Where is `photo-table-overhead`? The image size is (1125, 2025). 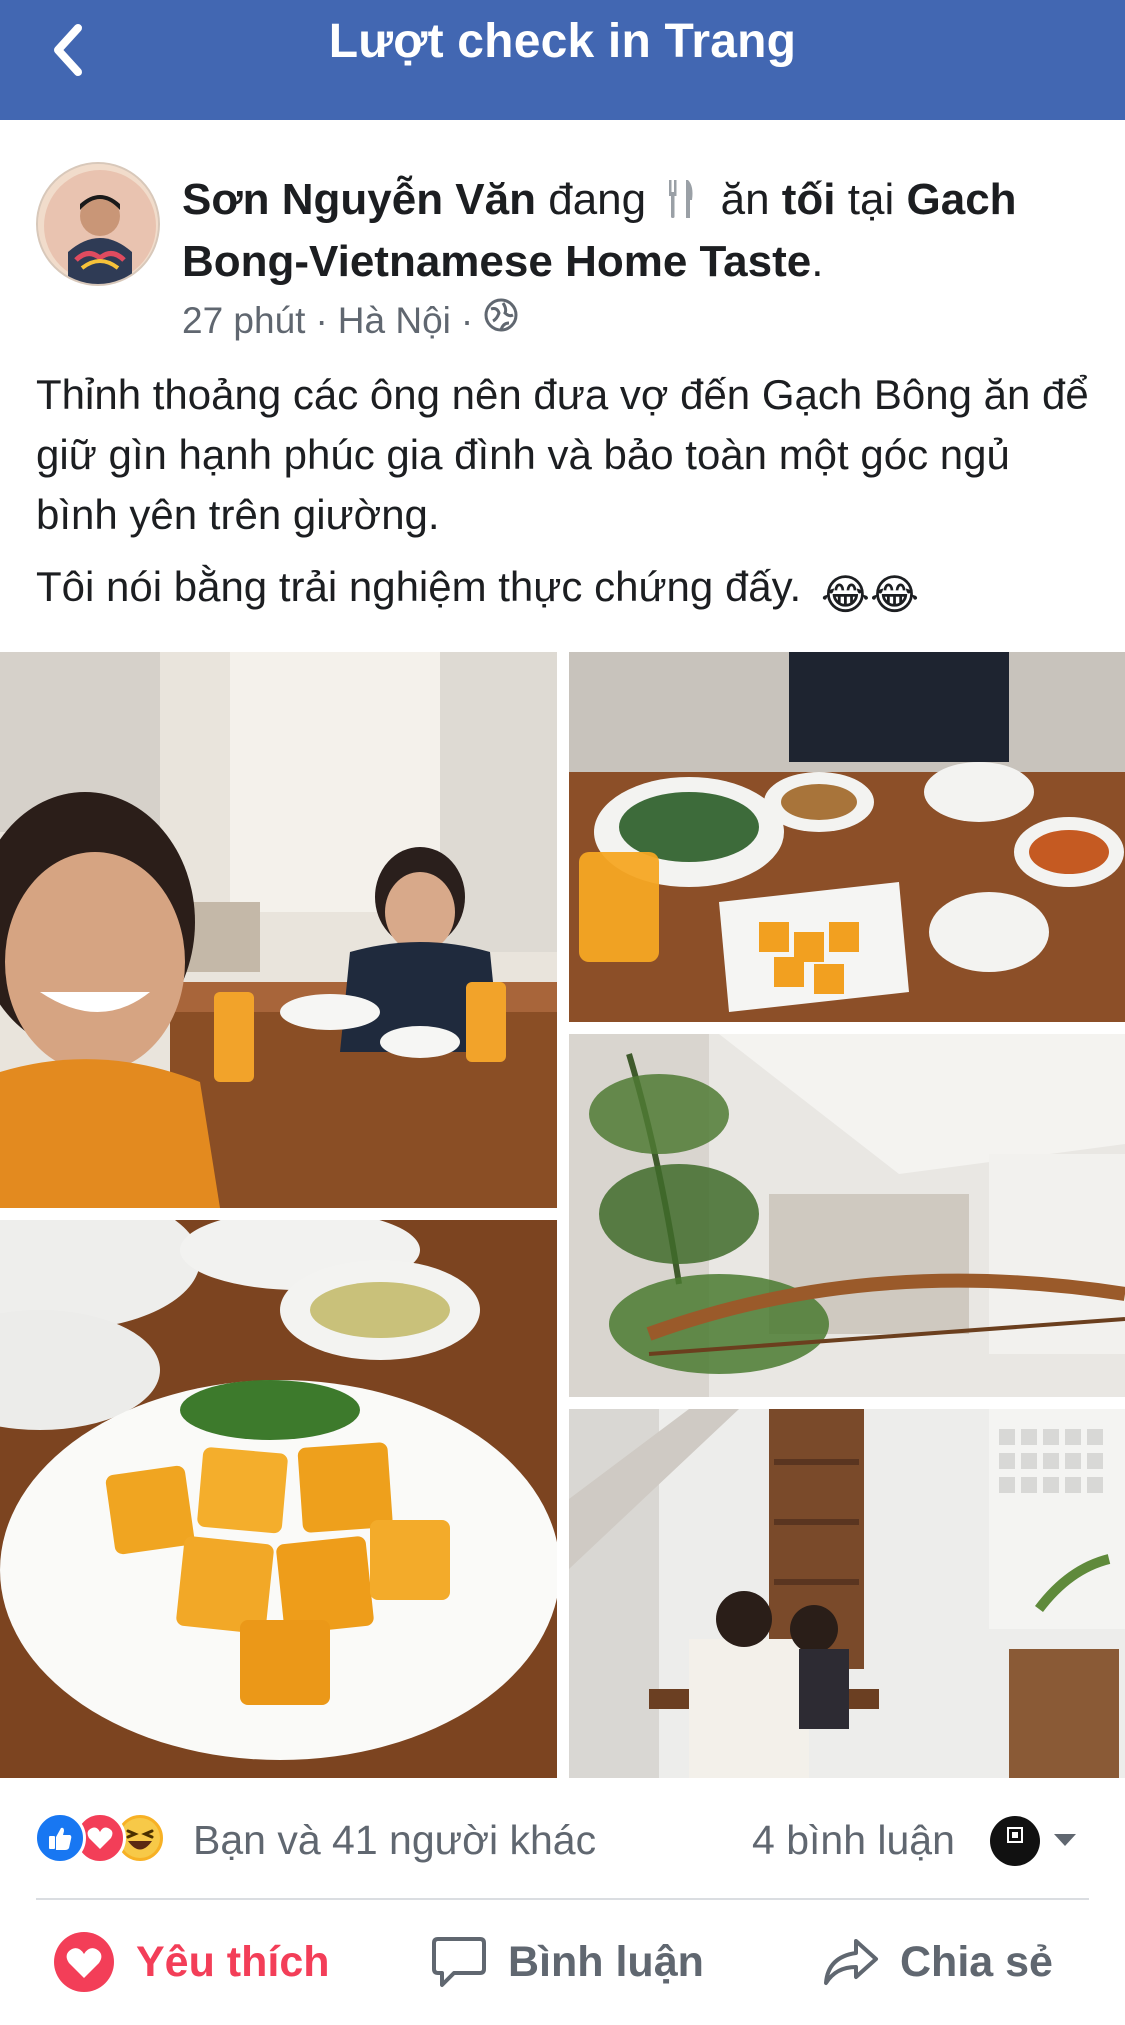 photo-table-overhead is located at coordinates (847, 837).